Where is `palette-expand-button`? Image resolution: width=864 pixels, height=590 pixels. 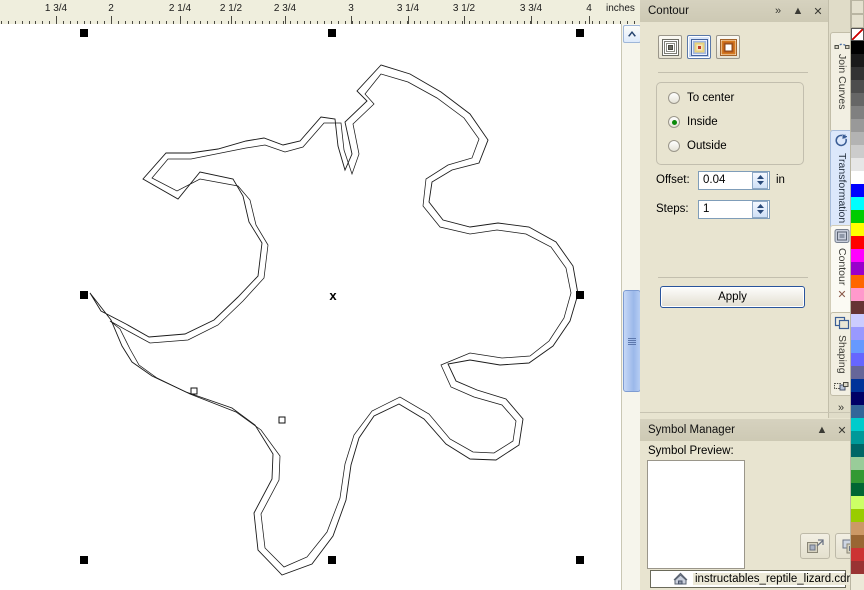 palette-expand-button is located at coordinates (857, 21).